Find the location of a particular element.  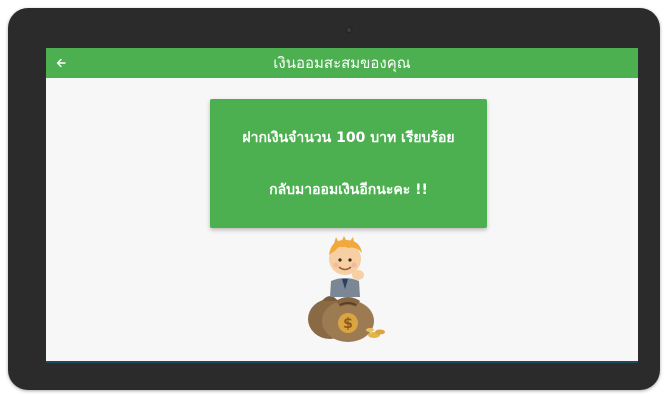

boy-with-money-bags-icon: $ is located at coordinates (346, 289).